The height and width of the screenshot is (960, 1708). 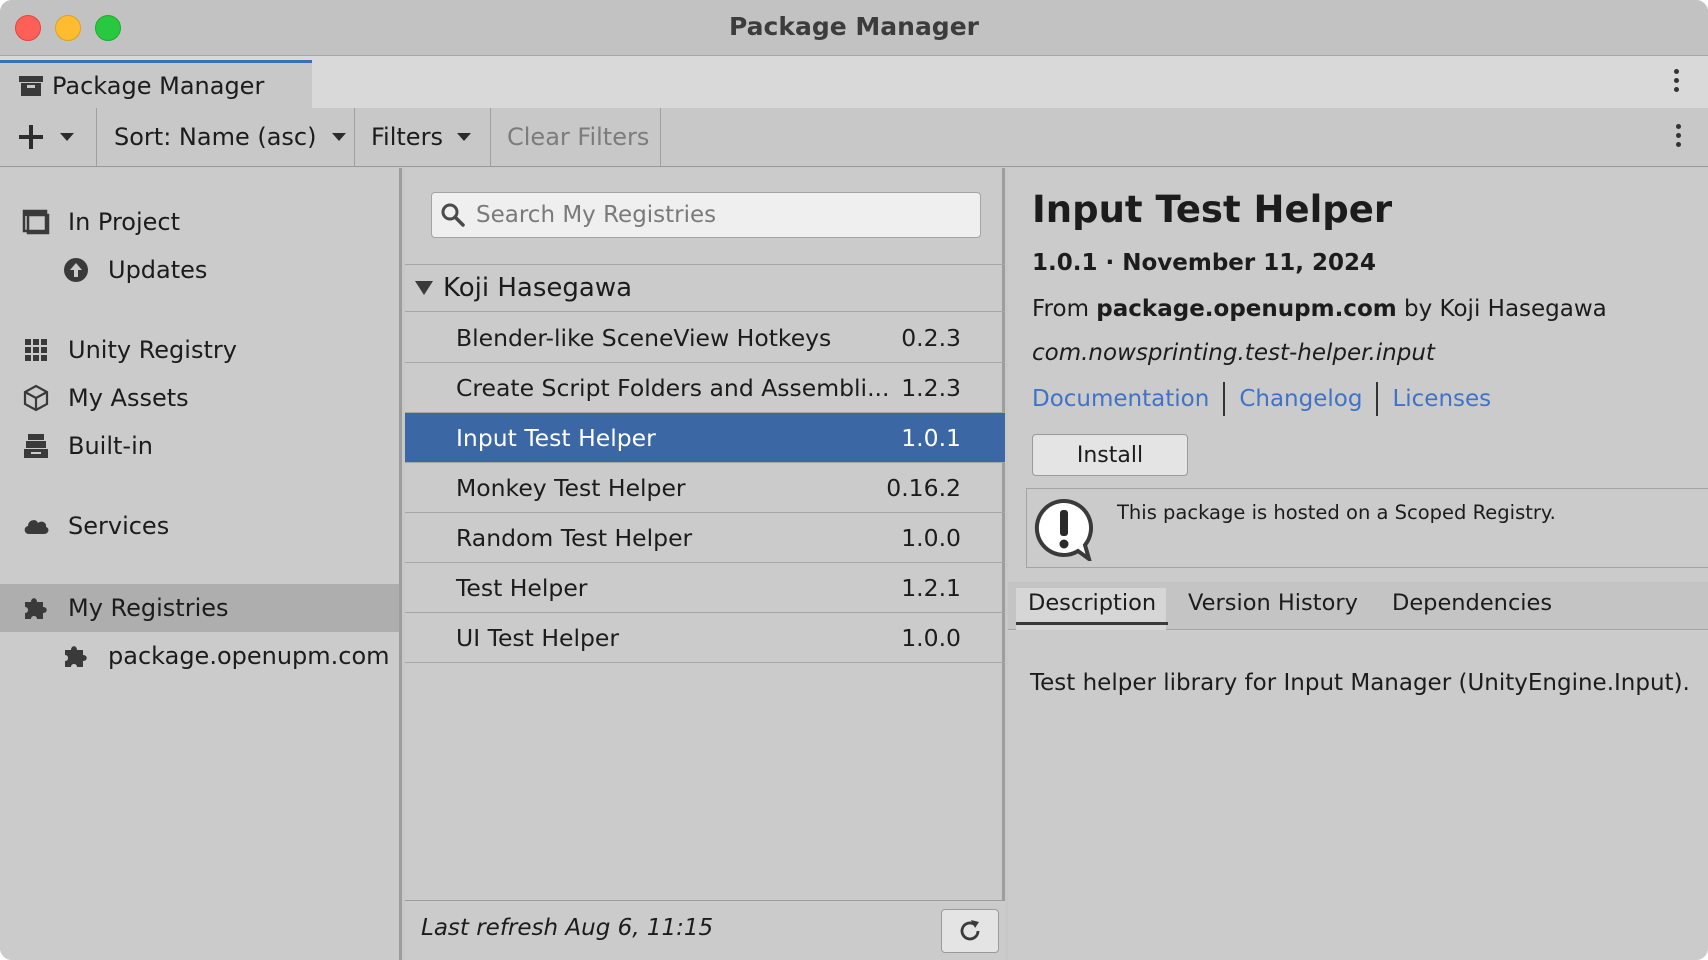 What do you see at coordinates (854, 137) in the screenshot?
I see `toolbar: Sort: Name (asc) Filters Clear Filters` at bounding box center [854, 137].